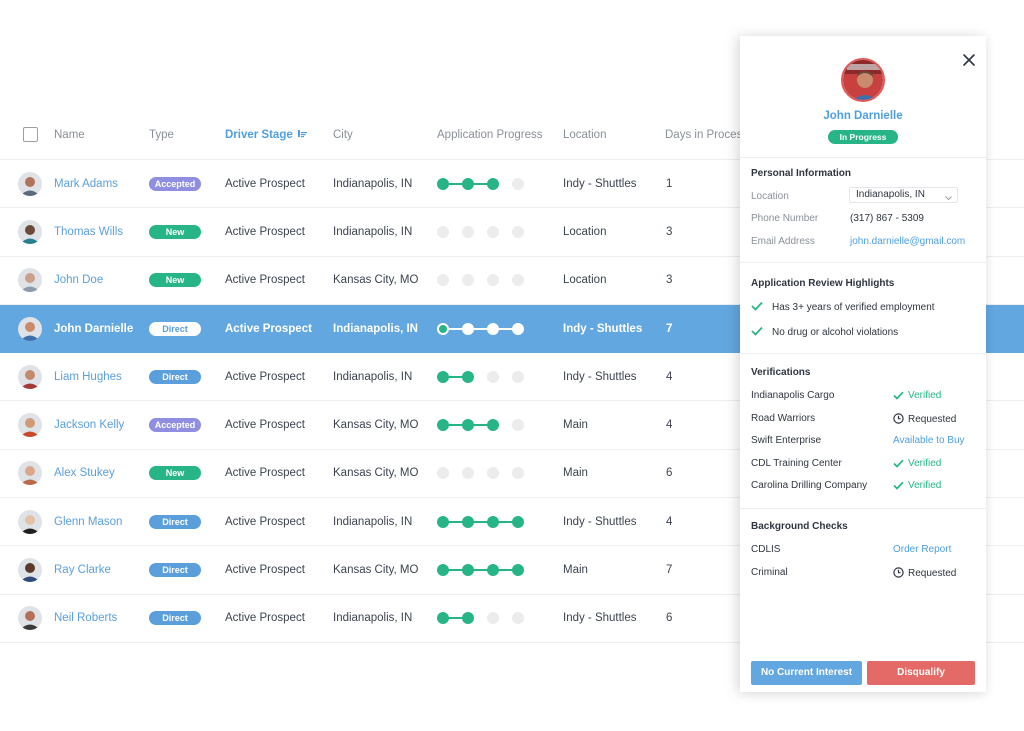 The height and width of the screenshot is (731, 1024). Describe the element at coordinates (84, 473) in the screenshot. I see `driver-name-link: Alex Stukey` at that location.